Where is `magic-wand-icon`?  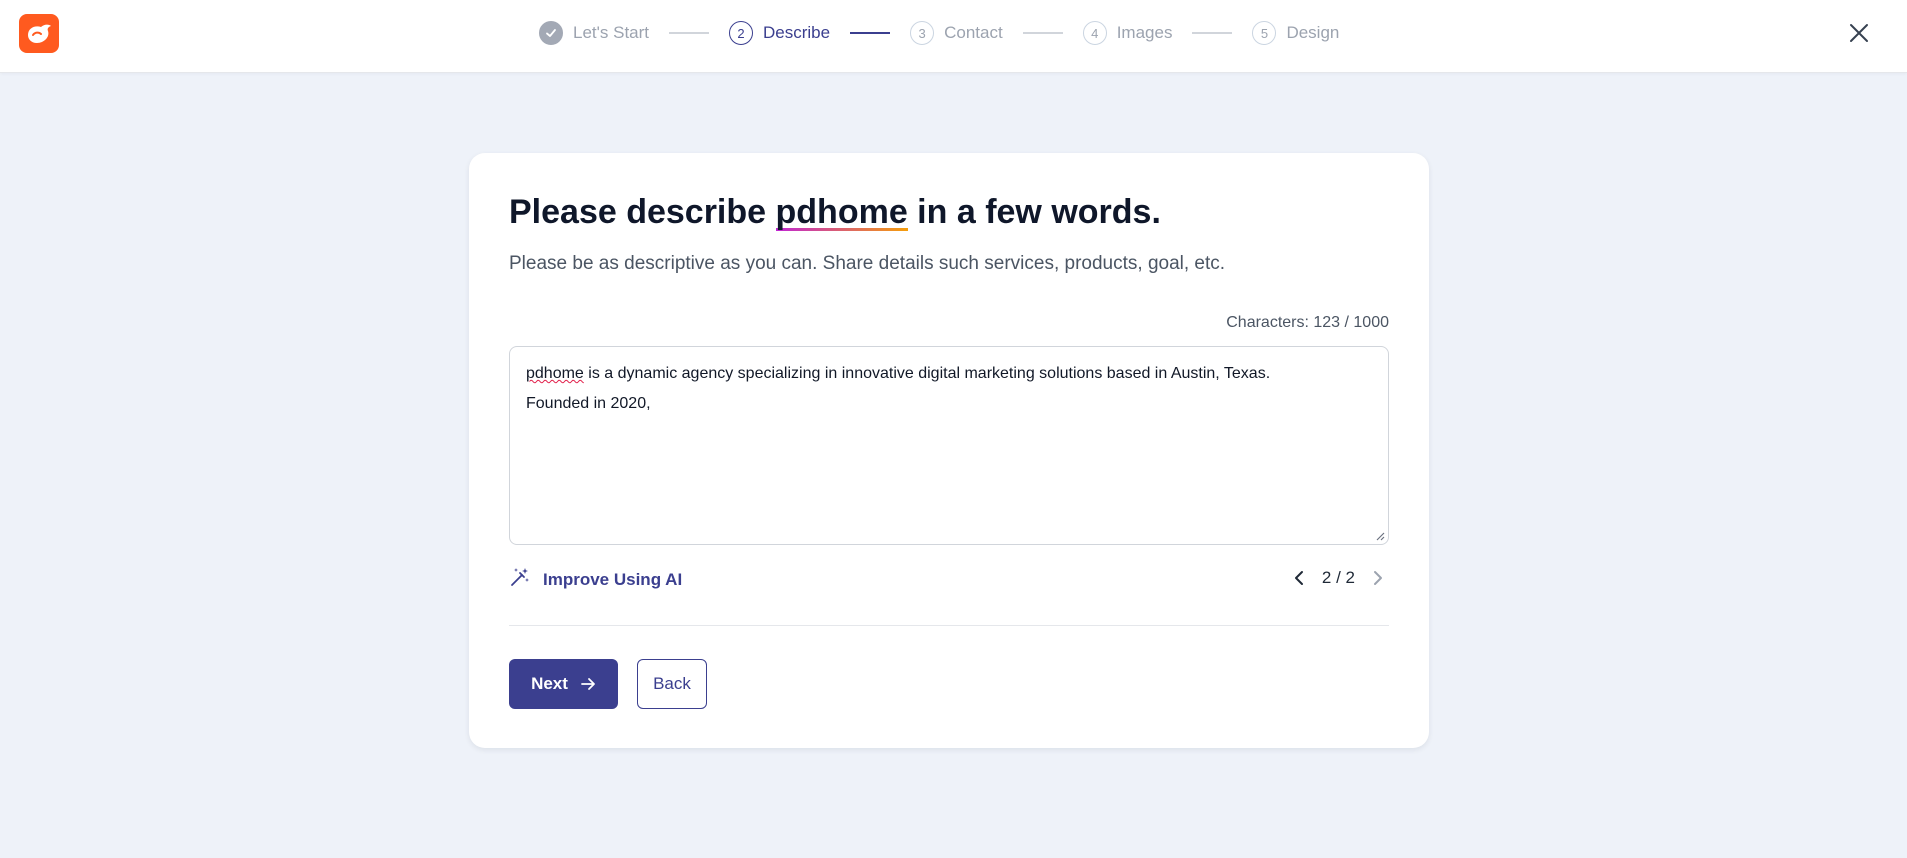
magic-wand-icon is located at coordinates (520, 579).